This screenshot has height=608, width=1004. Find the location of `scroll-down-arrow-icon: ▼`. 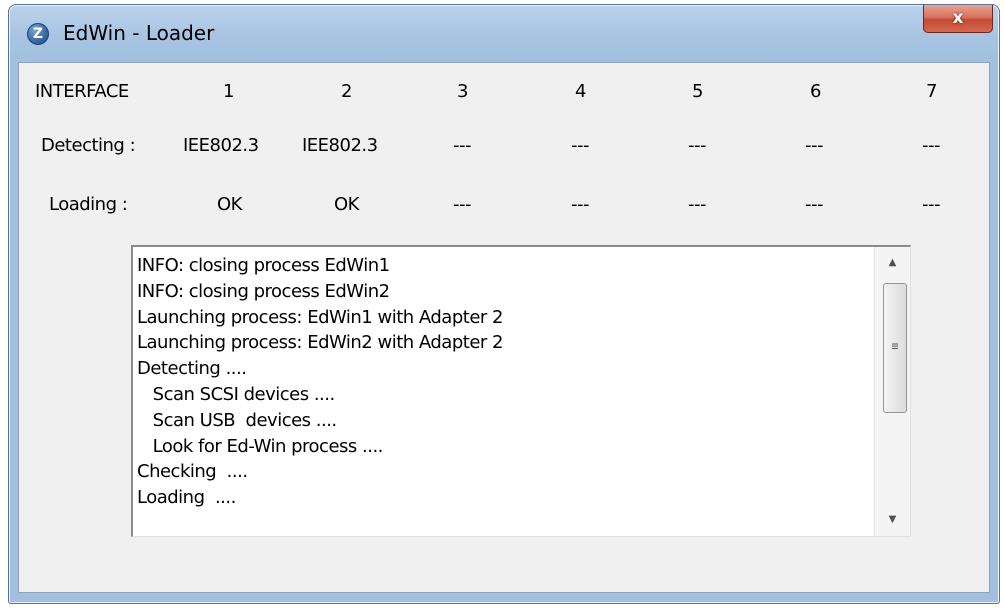

scroll-down-arrow-icon: ▼ is located at coordinates (892, 520).